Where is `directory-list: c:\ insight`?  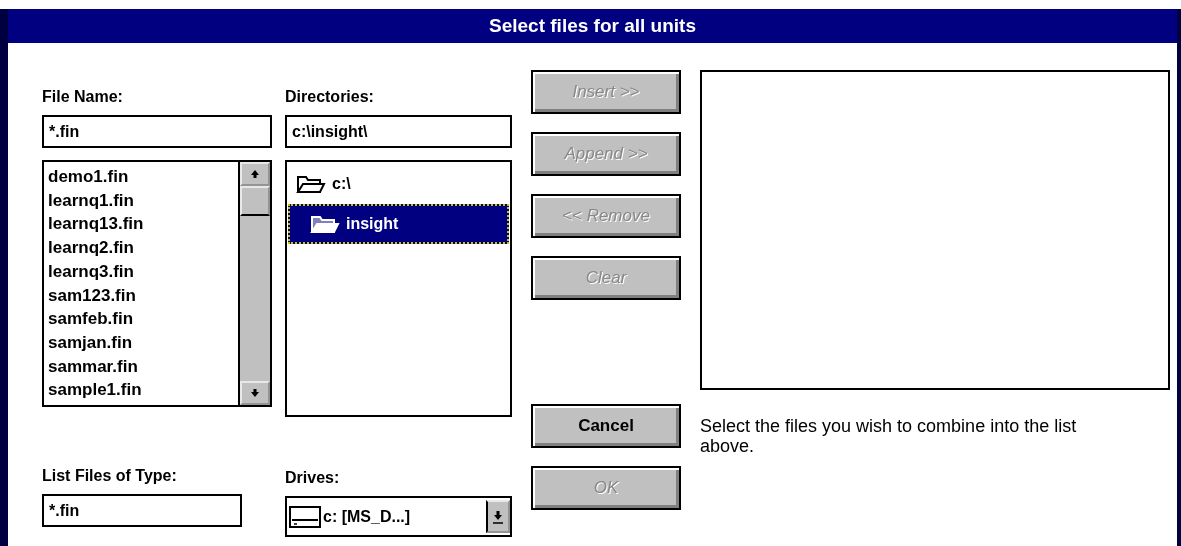 directory-list: c:\ insight is located at coordinates (398, 288).